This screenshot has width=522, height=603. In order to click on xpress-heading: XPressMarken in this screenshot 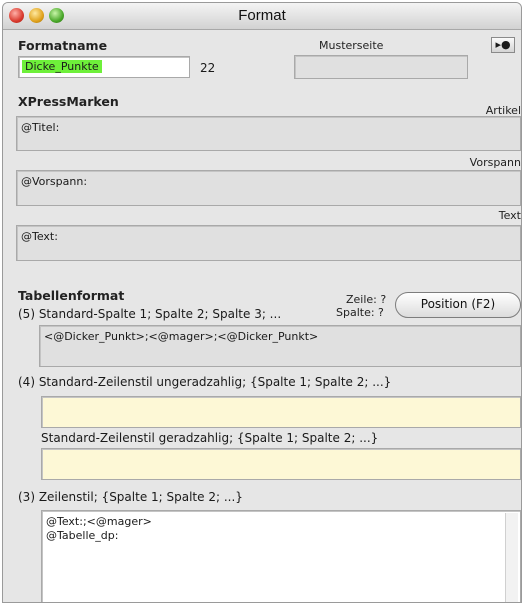, I will do `click(68, 101)`.